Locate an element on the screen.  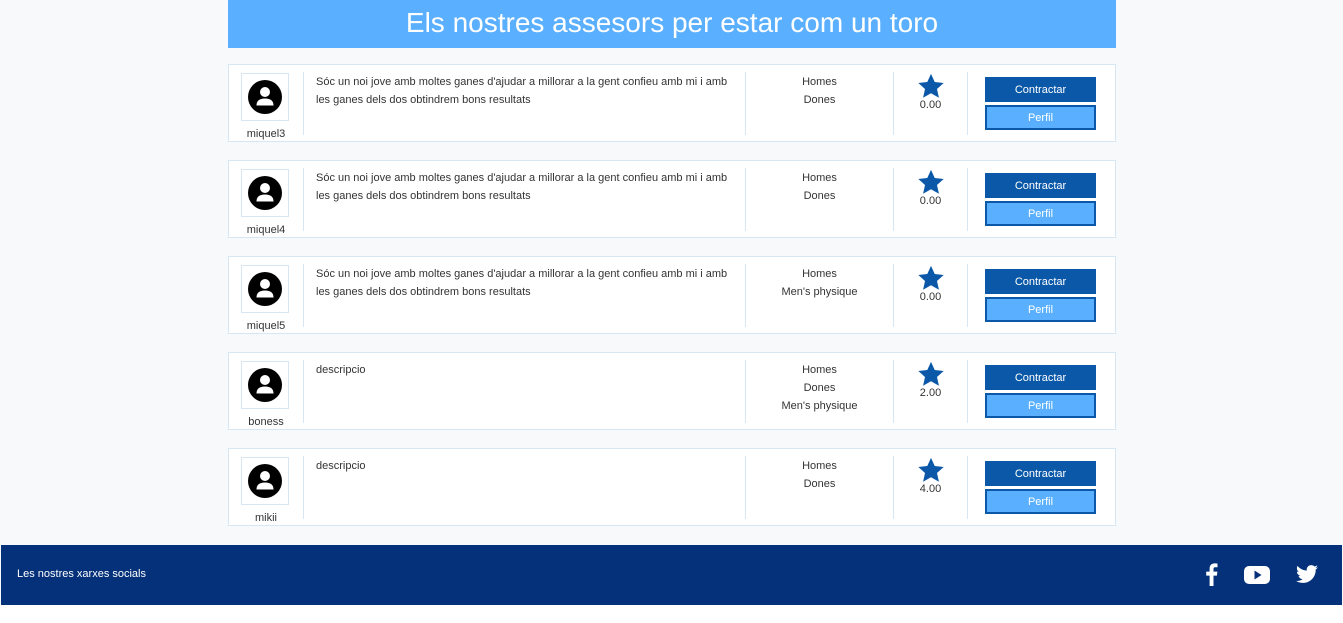
rating-value: 4.00 is located at coordinates (930, 489).